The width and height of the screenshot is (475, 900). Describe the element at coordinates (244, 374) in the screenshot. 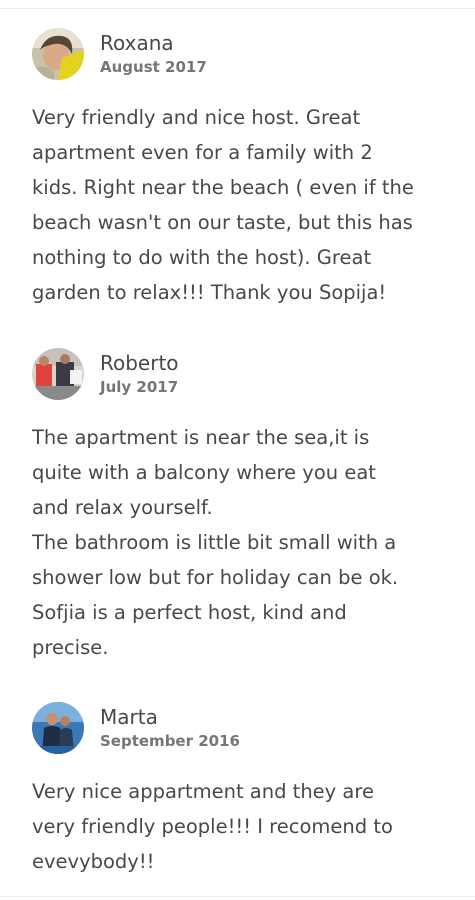

I see `review-header: Roberto July 2017` at that location.